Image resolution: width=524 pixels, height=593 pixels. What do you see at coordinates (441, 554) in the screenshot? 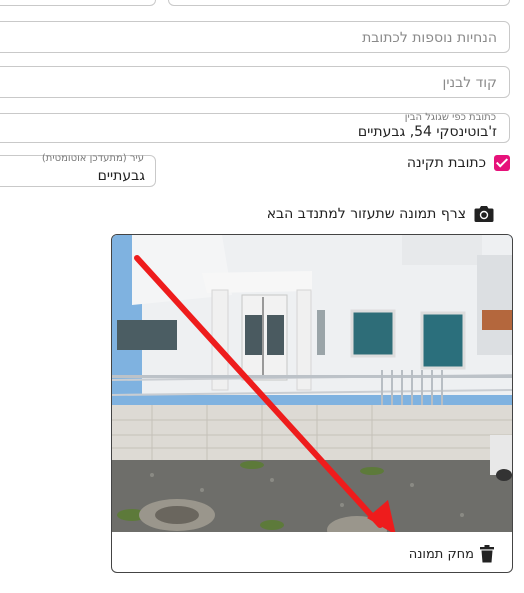
I see `delete-photo-label: מחק תמונה` at bounding box center [441, 554].